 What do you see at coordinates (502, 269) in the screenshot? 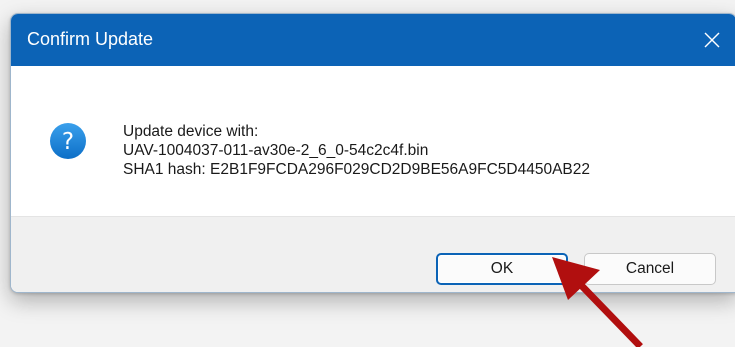
I see `ok-button: OK` at bounding box center [502, 269].